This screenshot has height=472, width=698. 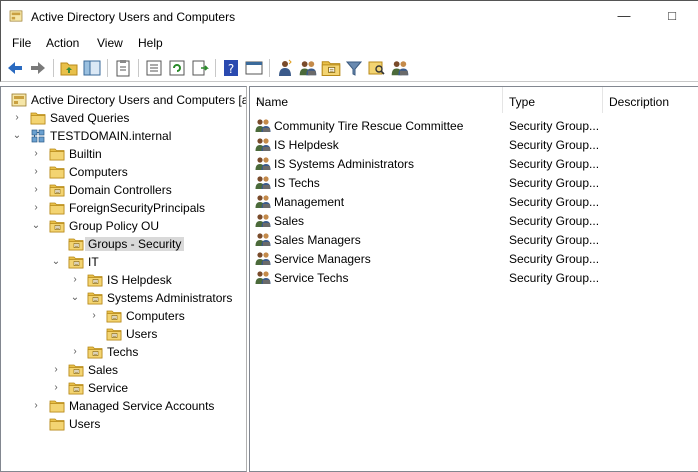 I want to click on back-arrow-icon, so click(x=15, y=68).